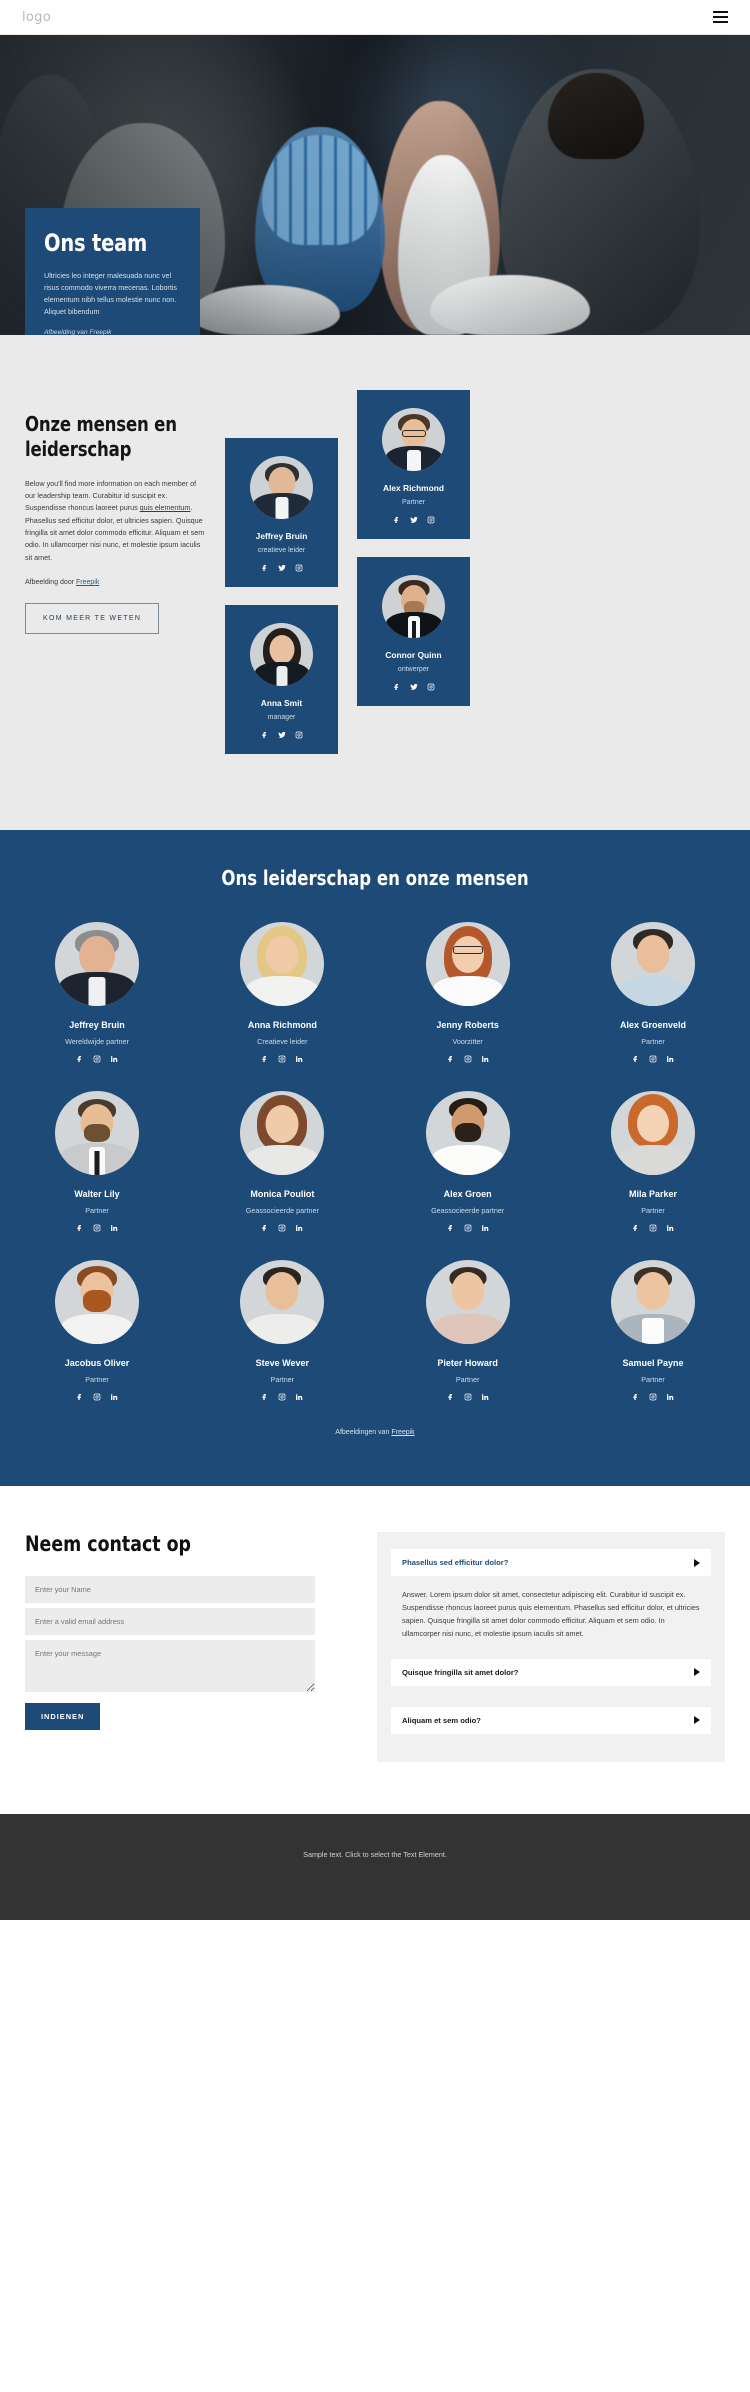 The image size is (750, 2392). What do you see at coordinates (36, 17) in the screenshot?
I see `logo: logo` at bounding box center [36, 17].